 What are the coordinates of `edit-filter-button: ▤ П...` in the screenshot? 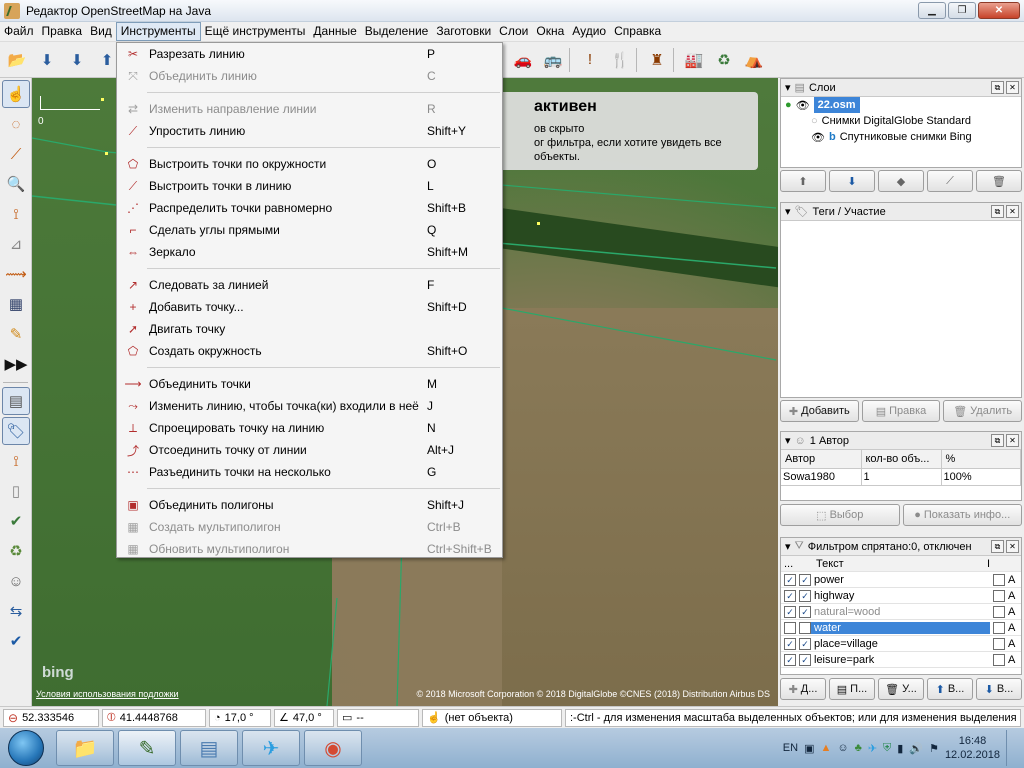 It's located at (852, 689).